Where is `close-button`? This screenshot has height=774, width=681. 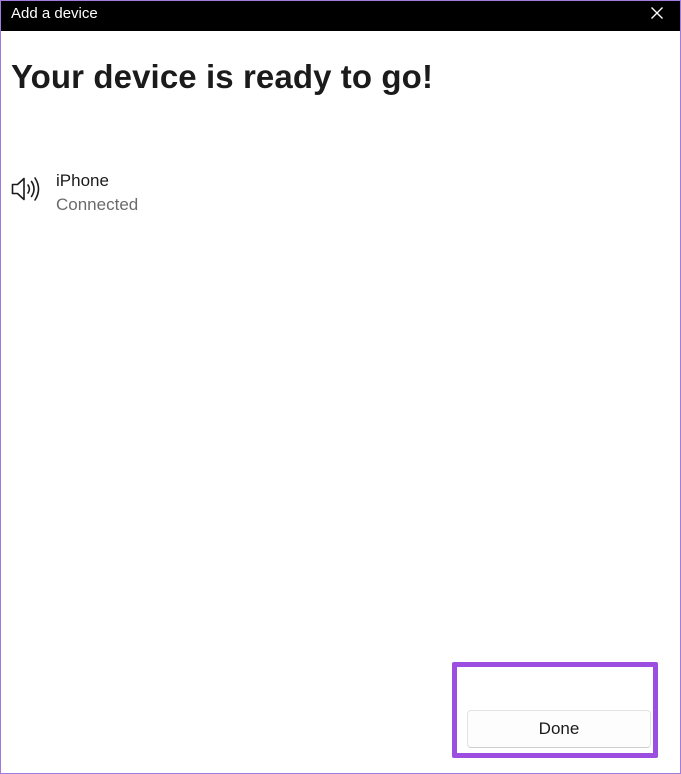
close-button is located at coordinates (657, 13).